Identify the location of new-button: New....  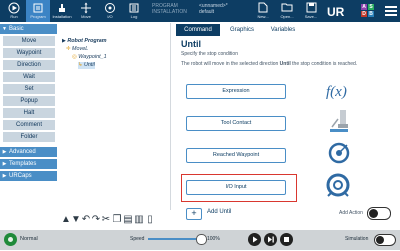
(263, 11).